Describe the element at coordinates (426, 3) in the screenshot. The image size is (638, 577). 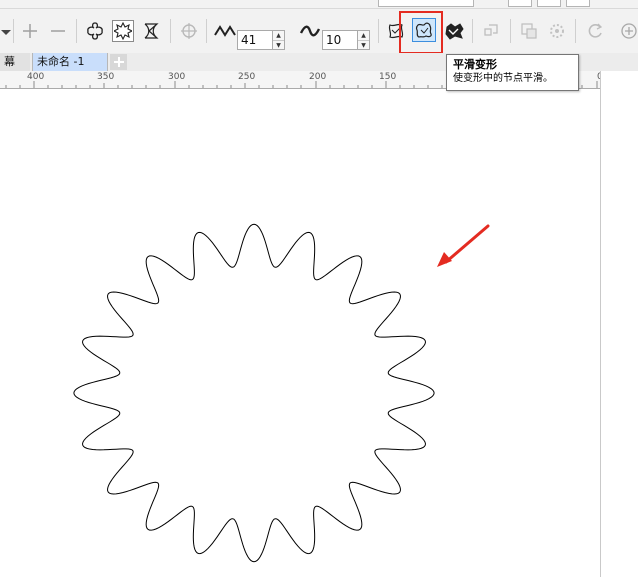
I see `upper-toolbar-field` at that location.